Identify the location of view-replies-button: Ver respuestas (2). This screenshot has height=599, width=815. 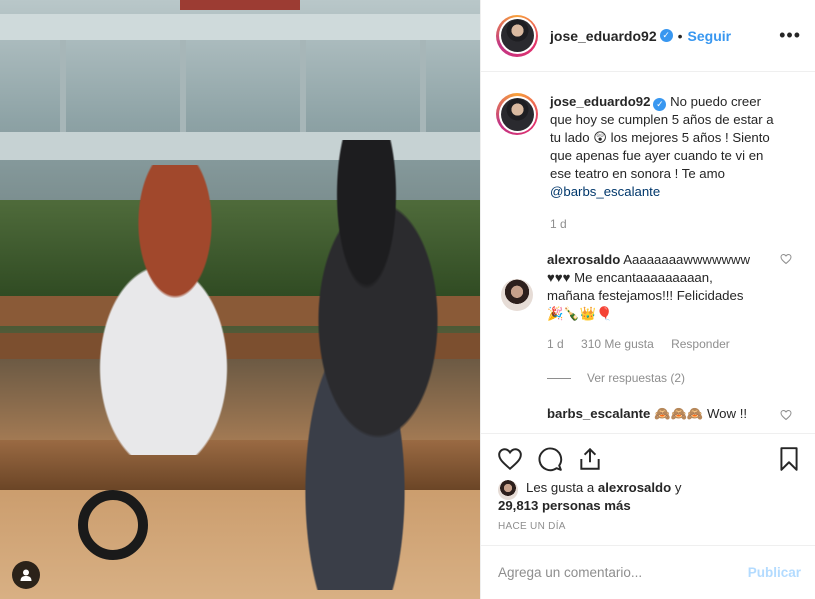
(673, 378).